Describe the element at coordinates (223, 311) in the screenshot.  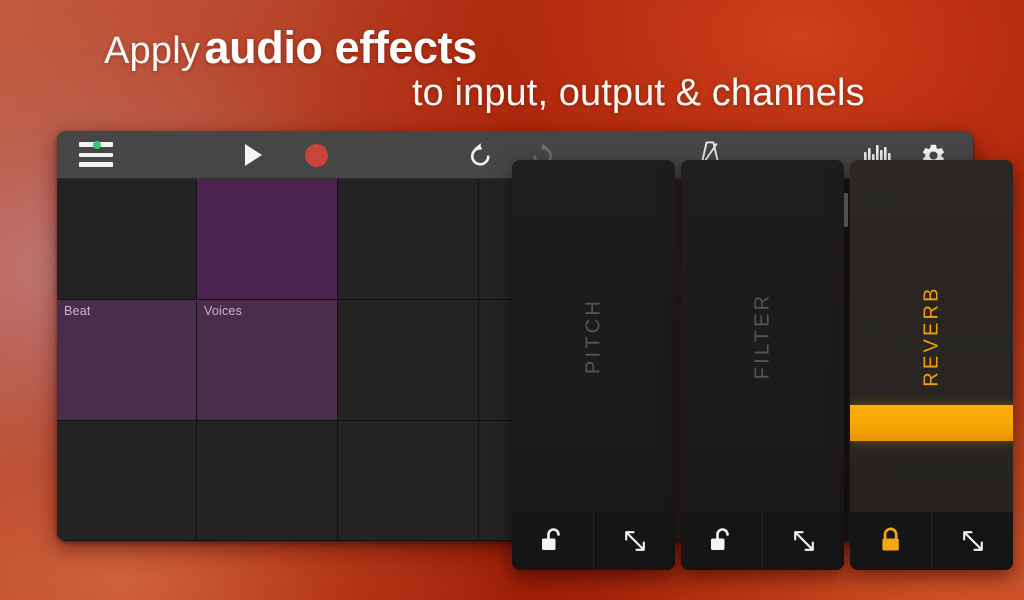
I see `loop-cell-label-voices: Voices` at that location.